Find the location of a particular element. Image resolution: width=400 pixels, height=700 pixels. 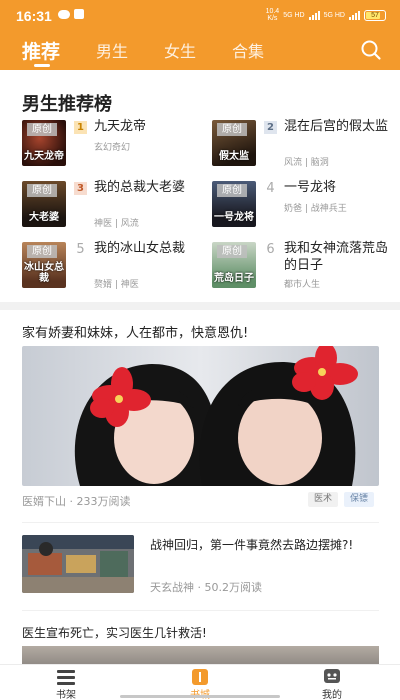

ranking-book-6: 原创 荒岛日子 6 我和女神流落荒岛的日子 都市人生 is located at coordinates (302, 267).